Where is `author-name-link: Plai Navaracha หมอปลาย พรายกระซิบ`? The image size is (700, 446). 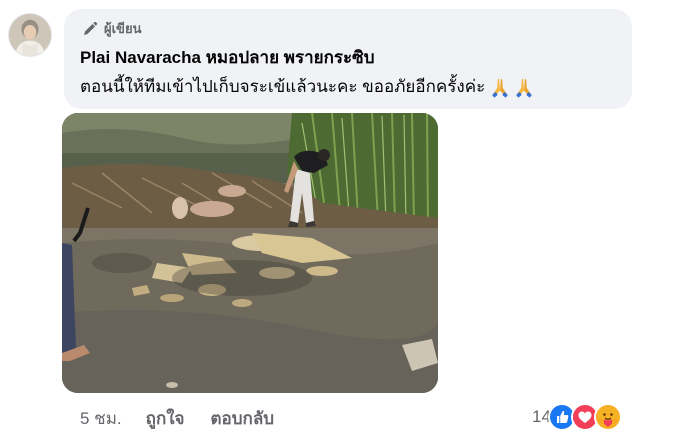
author-name-link: Plai Navaracha หมอปลาย พรายกระซิบ is located at coordinates (348, 58).